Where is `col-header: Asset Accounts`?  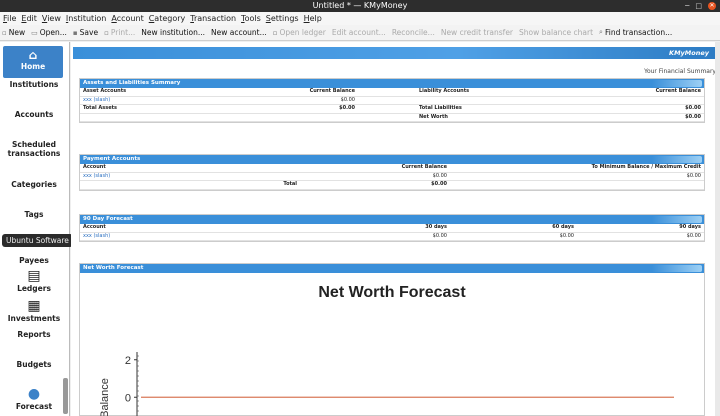
col-header: Asset Accounts is located at coordinates (105, 91).